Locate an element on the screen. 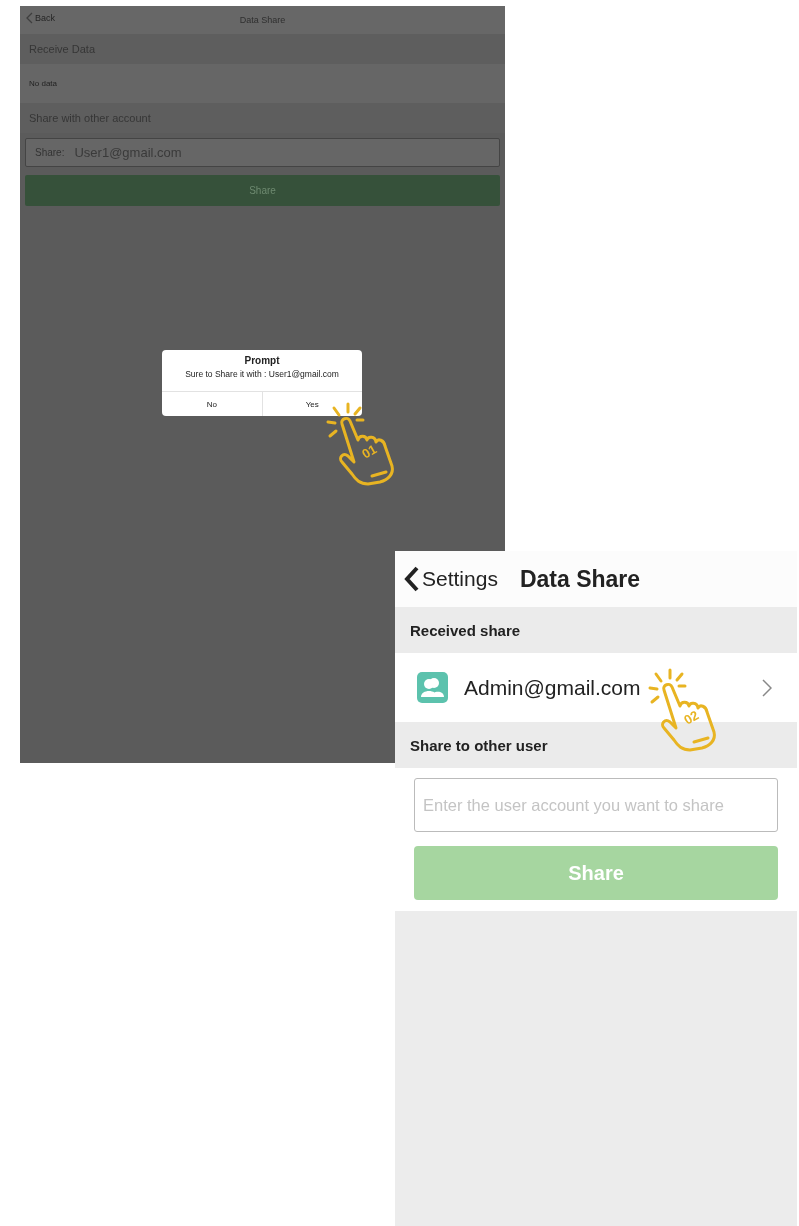 The width and height of the screenshot is (799, 1226). dialog-button: No is located at coordinates (212, 404).